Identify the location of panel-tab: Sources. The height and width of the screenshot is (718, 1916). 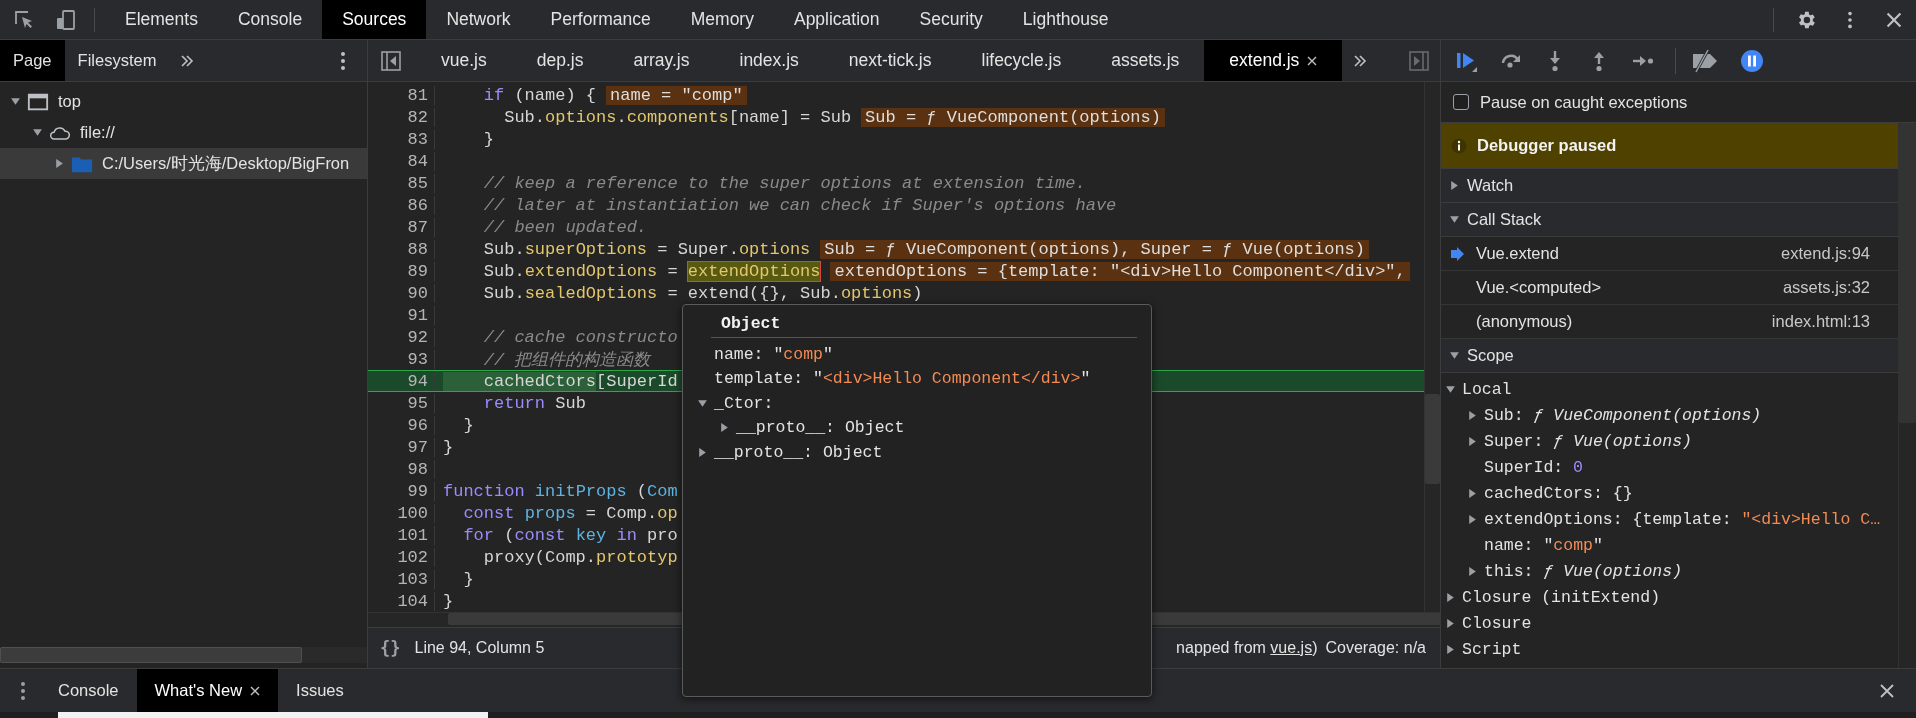
(374, 19).